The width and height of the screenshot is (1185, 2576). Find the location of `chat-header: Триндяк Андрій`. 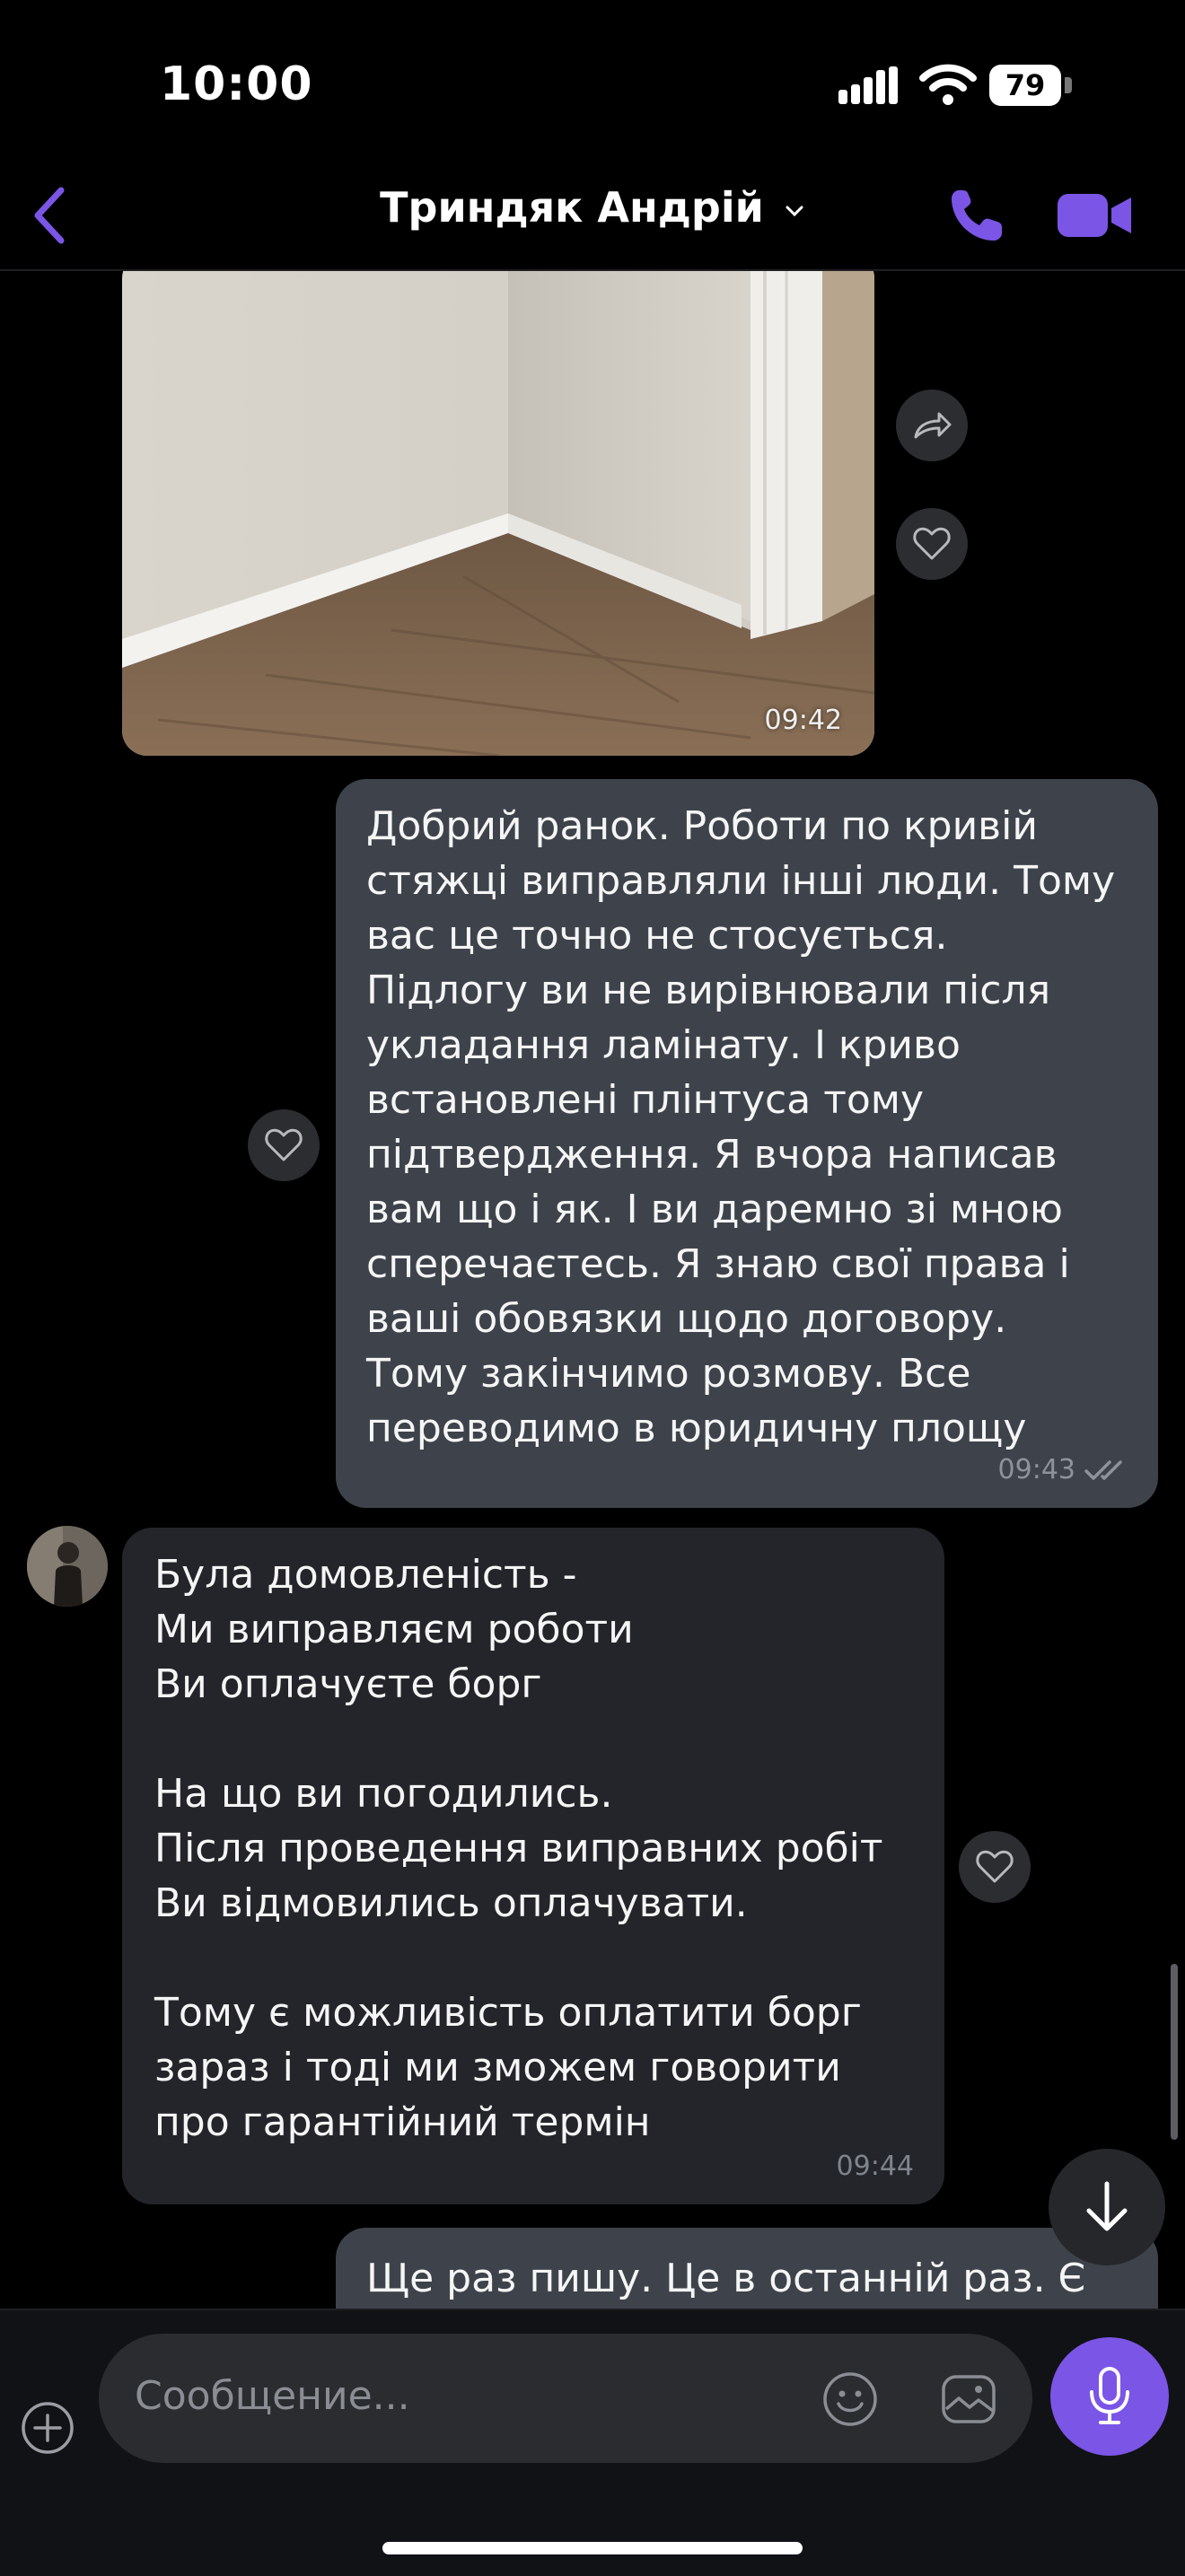

chat-header: Триндяк Андрій is located at coordinates (592, 216).